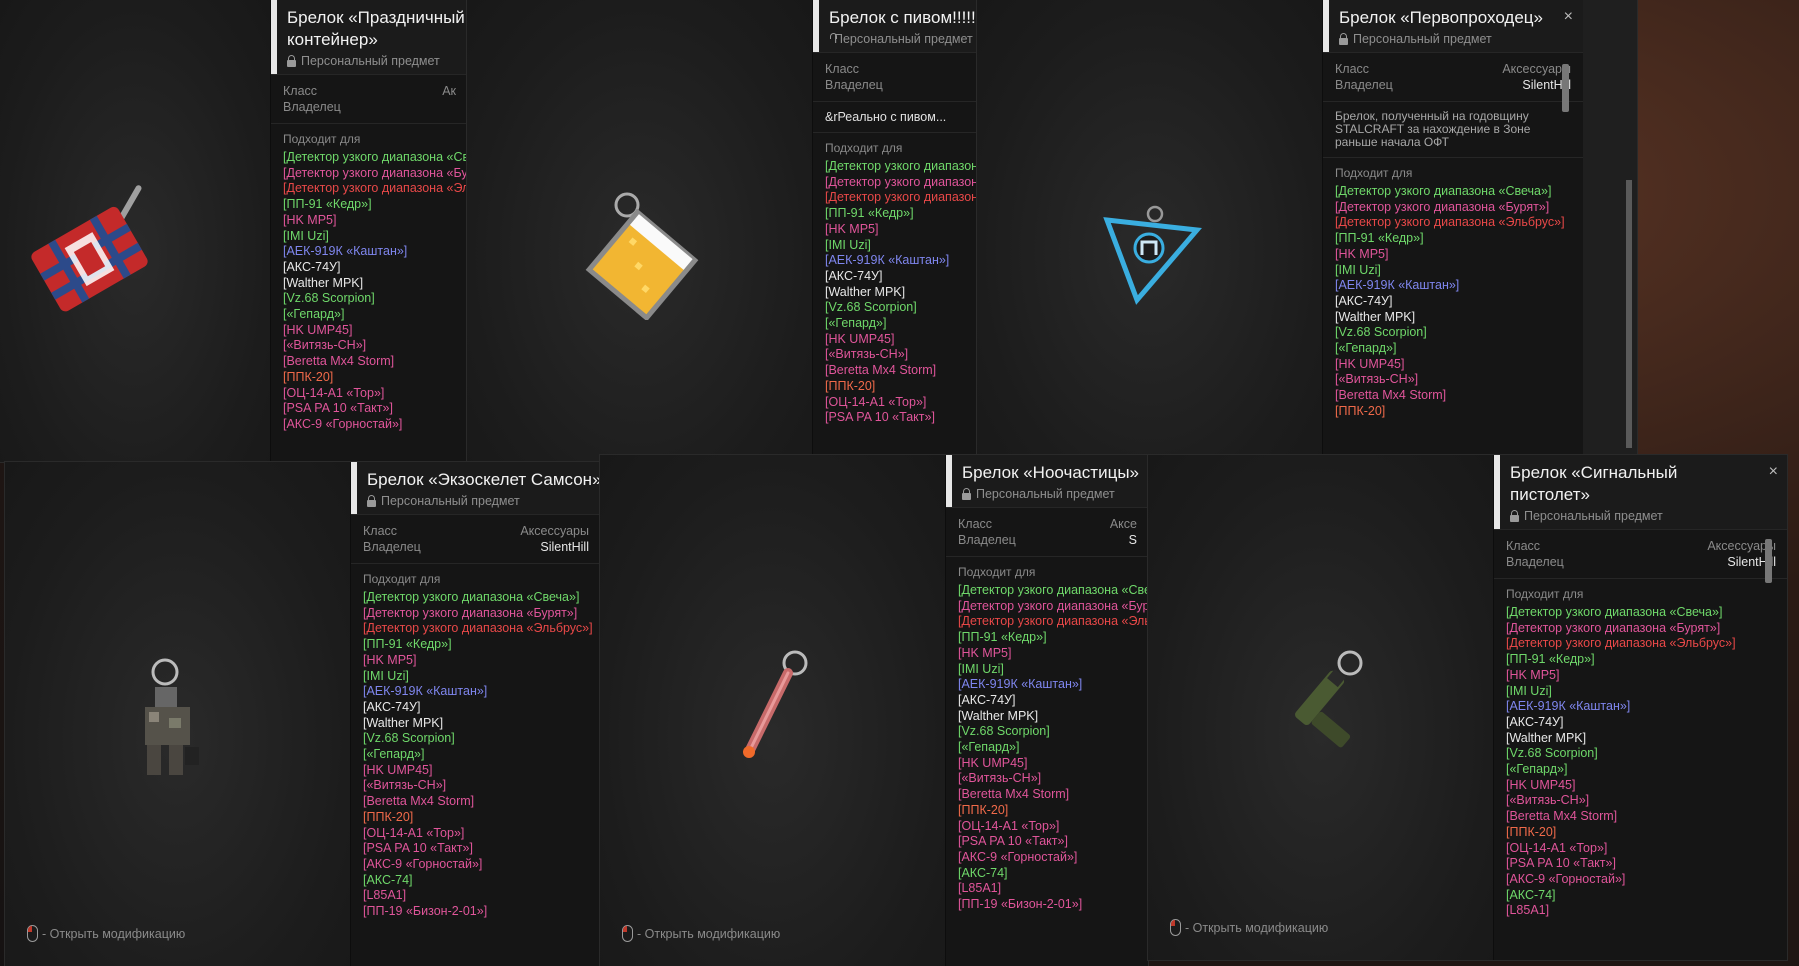 The image size is (1799, 966). What do you see at coordinates (343, 423) in the screenshot?
I see `fits-list-item: [АКС-9 «Горностай»]` at bounding box center [343, 423].